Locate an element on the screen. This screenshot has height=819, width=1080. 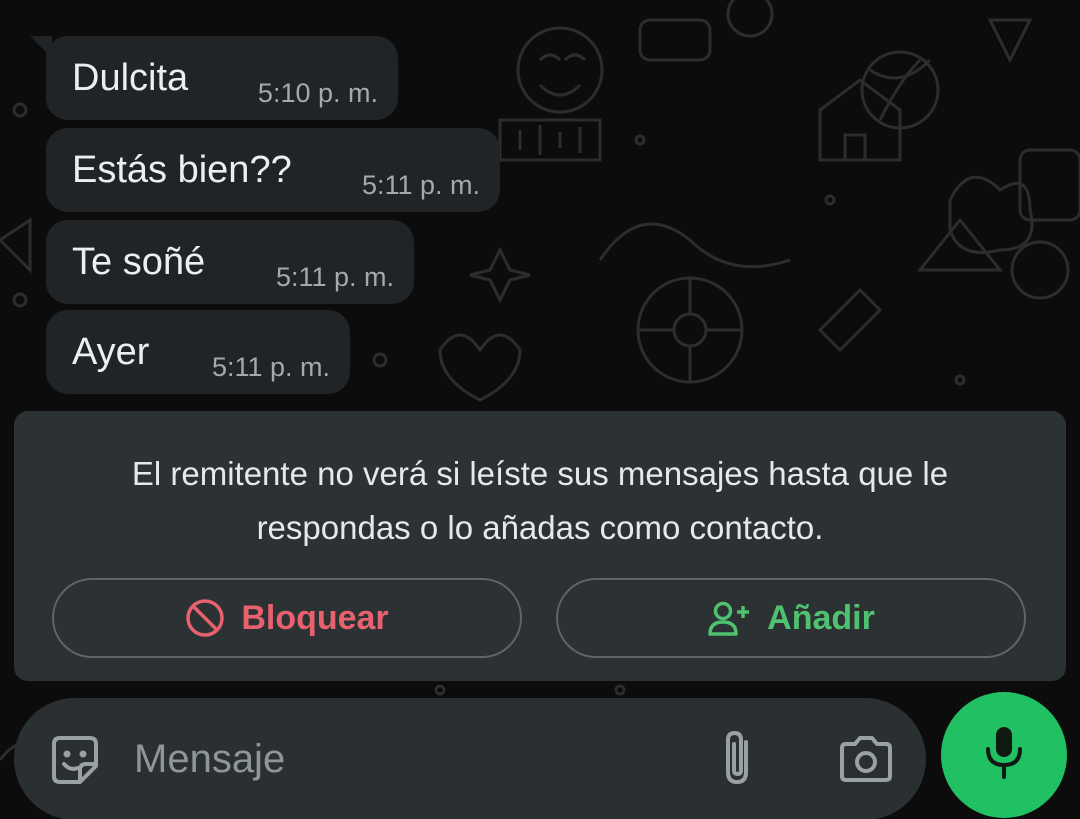
message-composer is located at coordinates (470, 758).